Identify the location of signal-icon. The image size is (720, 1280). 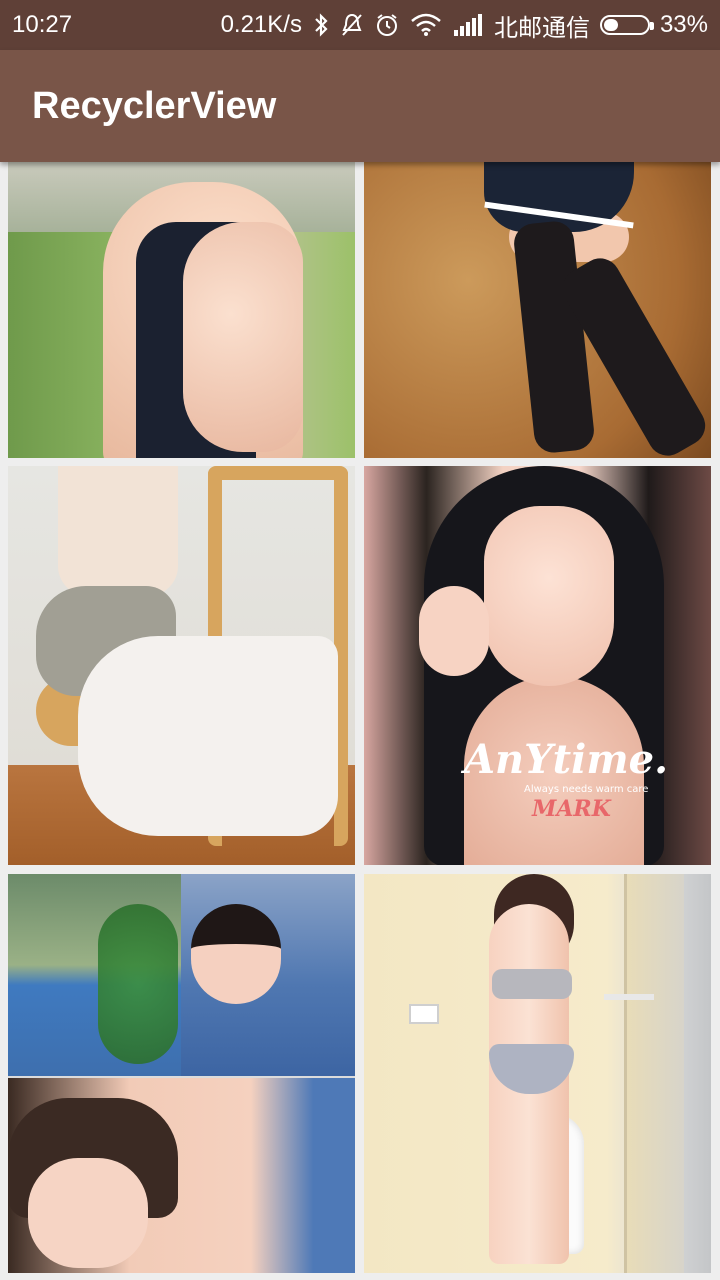
(468, 25).